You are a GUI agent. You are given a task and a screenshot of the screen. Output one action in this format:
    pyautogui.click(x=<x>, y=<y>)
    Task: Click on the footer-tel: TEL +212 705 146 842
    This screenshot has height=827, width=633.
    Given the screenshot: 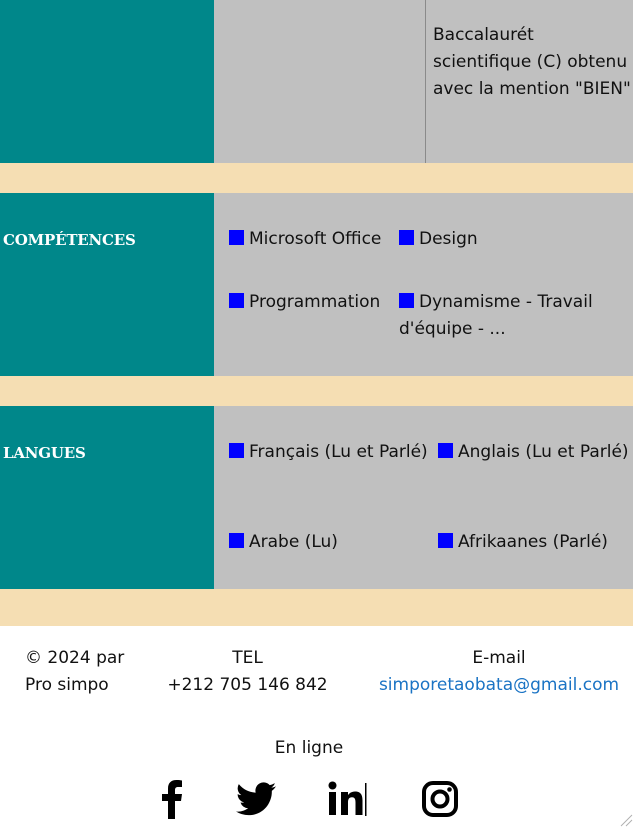 What is the action you would take?
    pyautogui.click(x=247, y=672)
    